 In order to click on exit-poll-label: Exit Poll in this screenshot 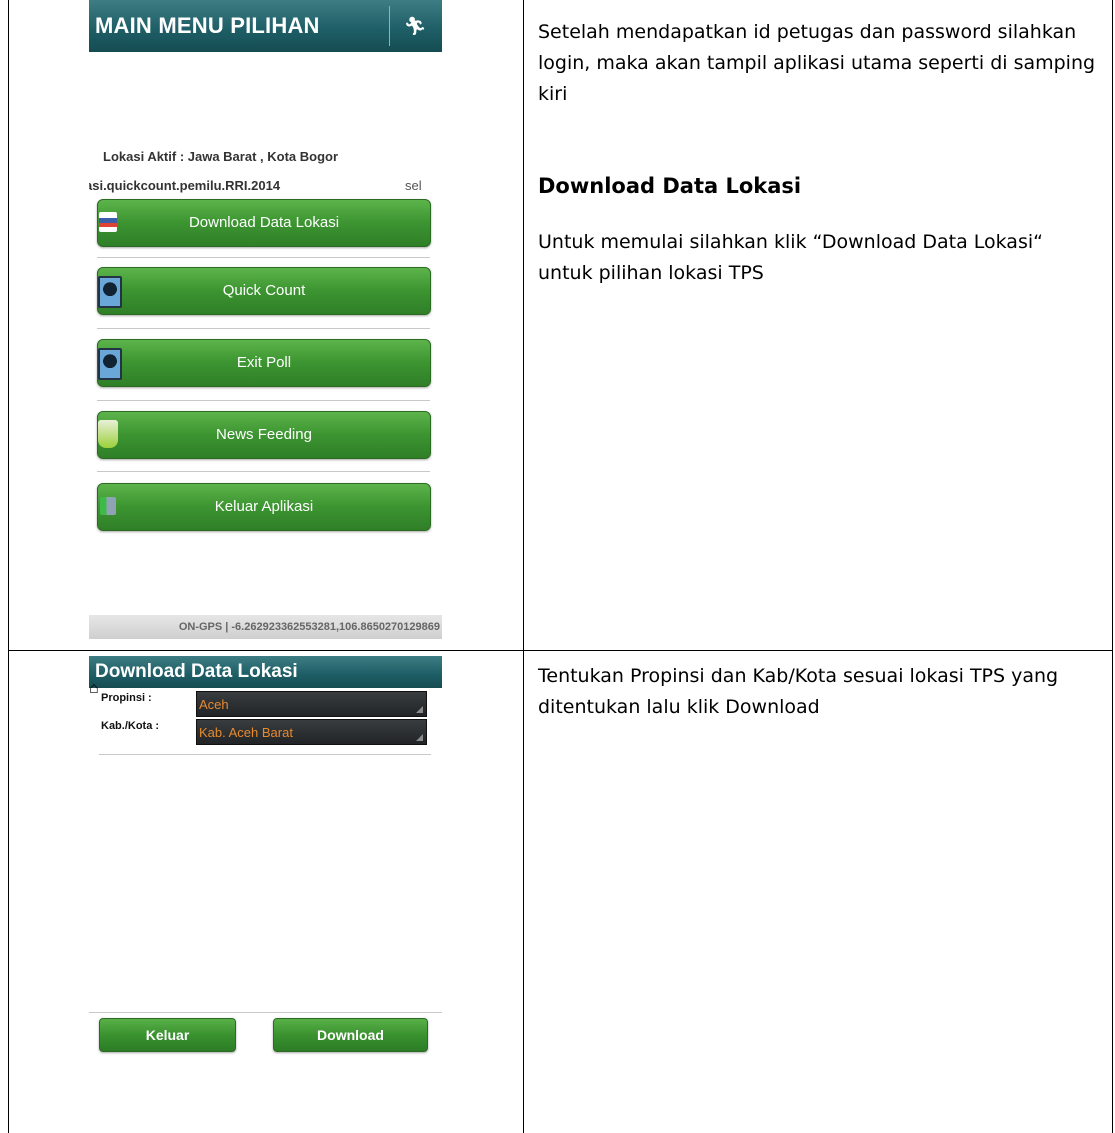, I will do `click(264, 362)`.